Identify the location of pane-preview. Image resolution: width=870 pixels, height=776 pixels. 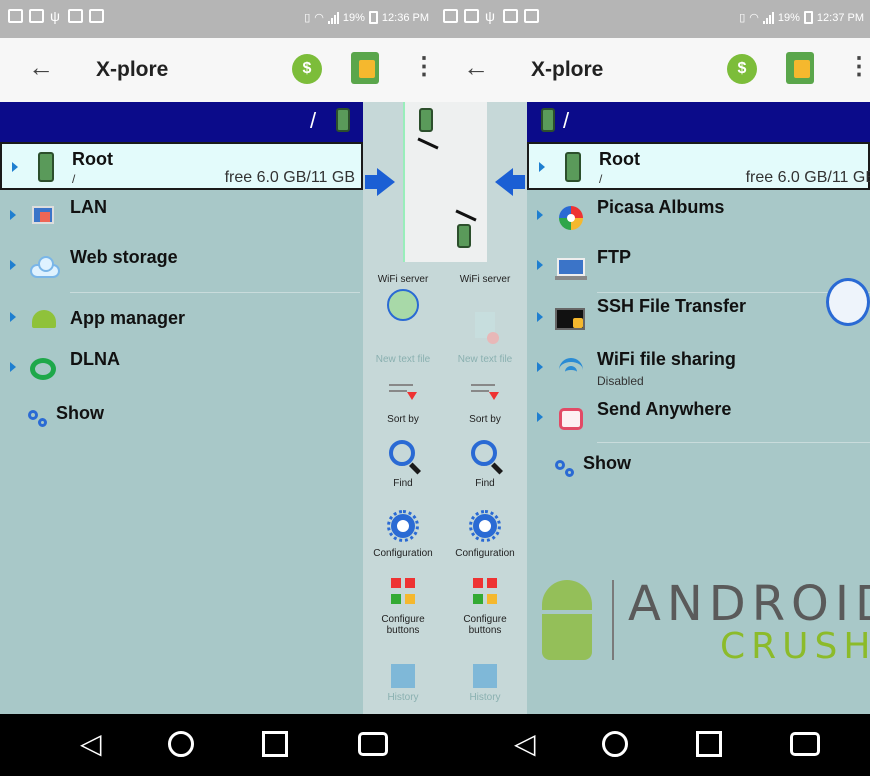
(445, 182).